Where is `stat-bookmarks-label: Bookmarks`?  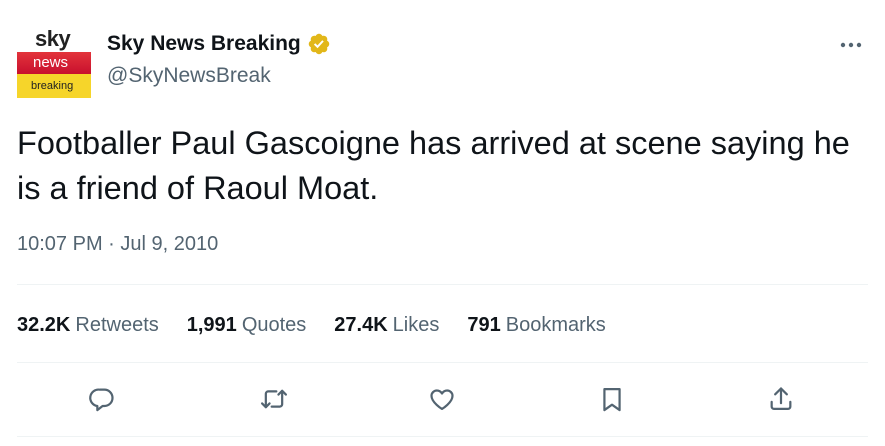 stat-bookmarks-label: Bookmarks is located at coordinates (555, 325).